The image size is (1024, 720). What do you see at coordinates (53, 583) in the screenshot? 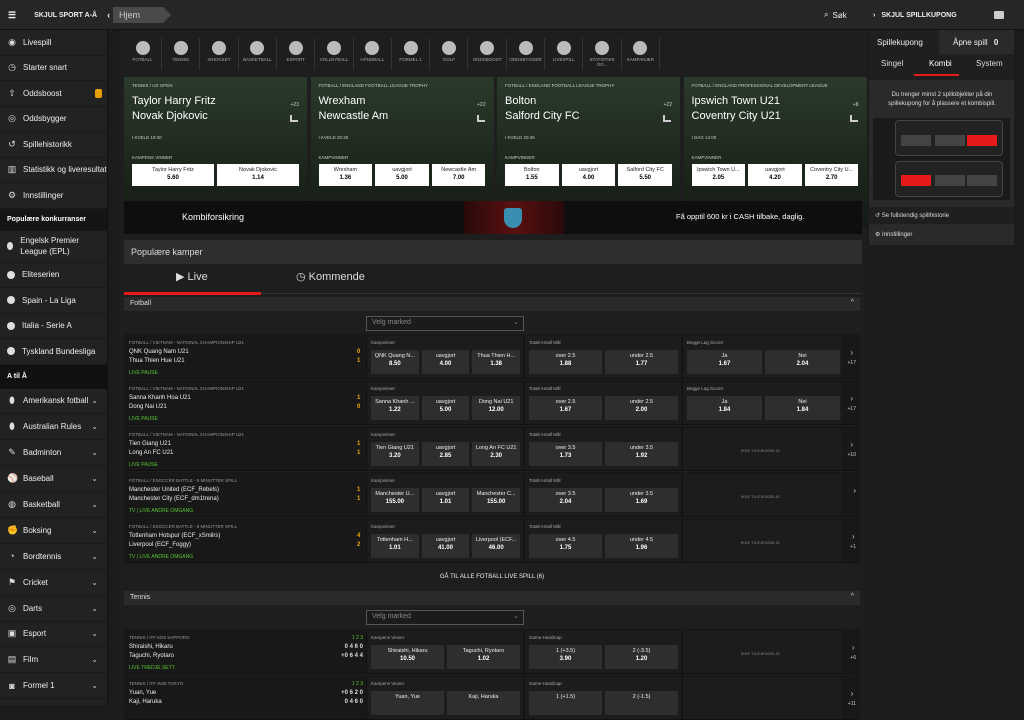
I see `sidebar-sport-7: ⚑ Cricket ⌄` at bounding box center [53, 583].